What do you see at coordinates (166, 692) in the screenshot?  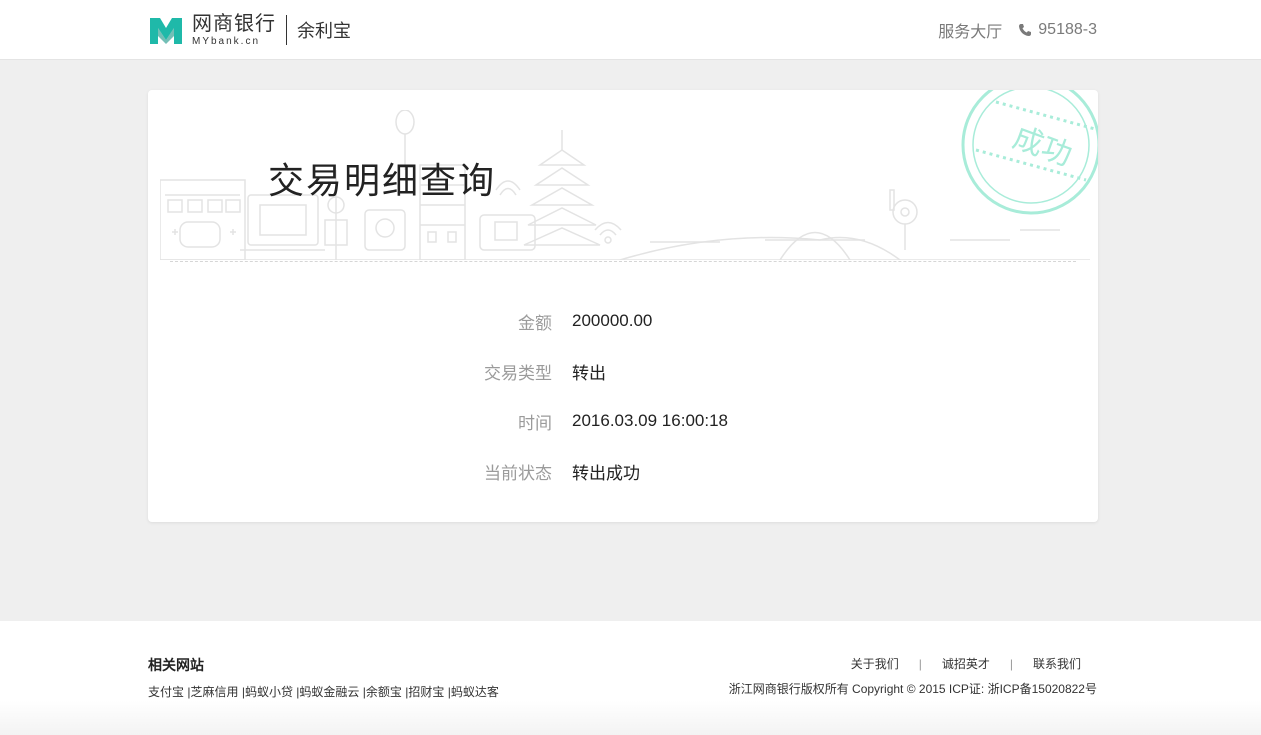 I see `footer-link-alipay: 支付宝` at bounding box center [166, 692].